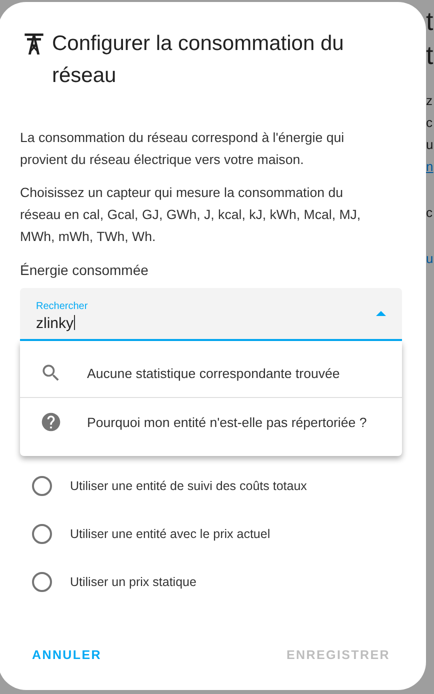 This screenshot has height=694, width=434. Describe the element at coordinates (183, 149) in the screenshot. I see `description-text: La consommation du réseau correspond à l'énergie qui provient du réseau électrique vers votre maison.` at that location.